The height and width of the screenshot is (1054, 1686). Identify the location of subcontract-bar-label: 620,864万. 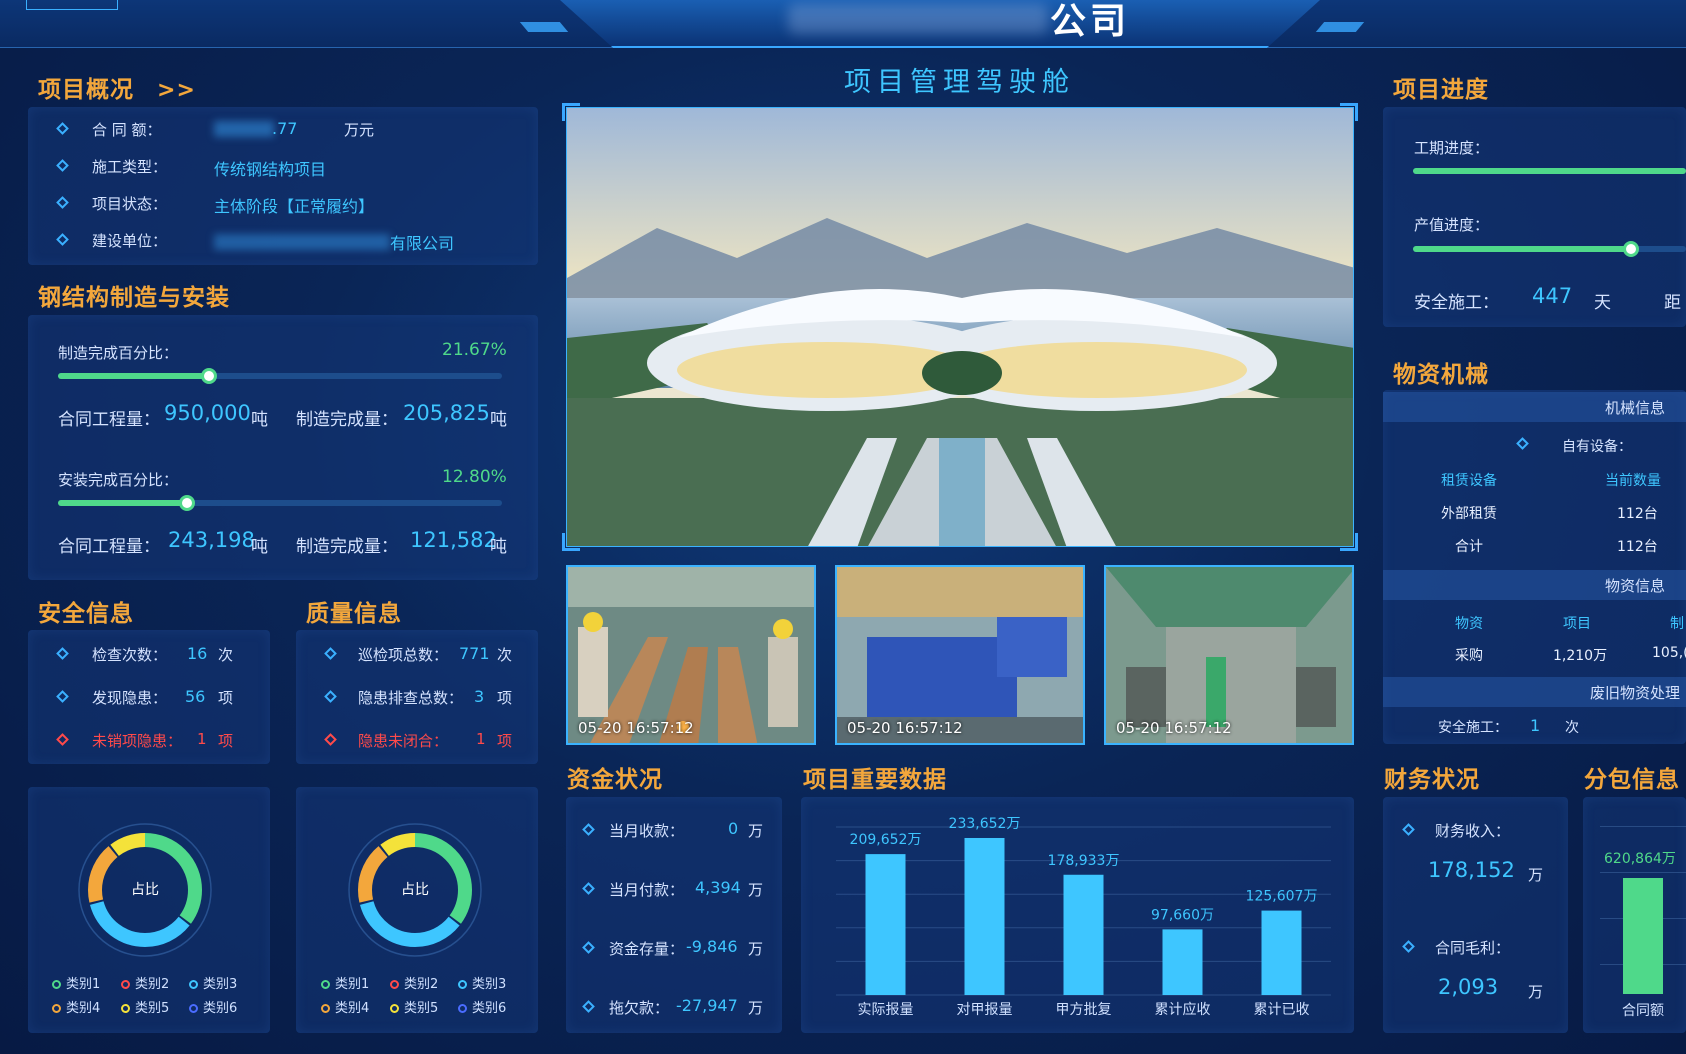
(1640, 859).